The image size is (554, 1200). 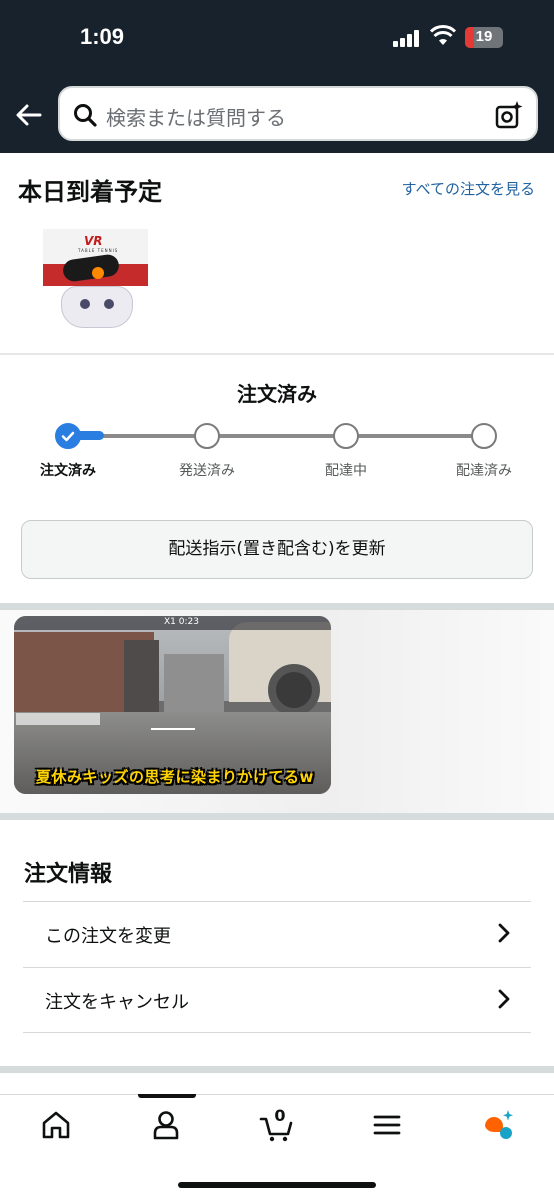 I want to click on status-time: 1:09, so click(x=102, y=36).